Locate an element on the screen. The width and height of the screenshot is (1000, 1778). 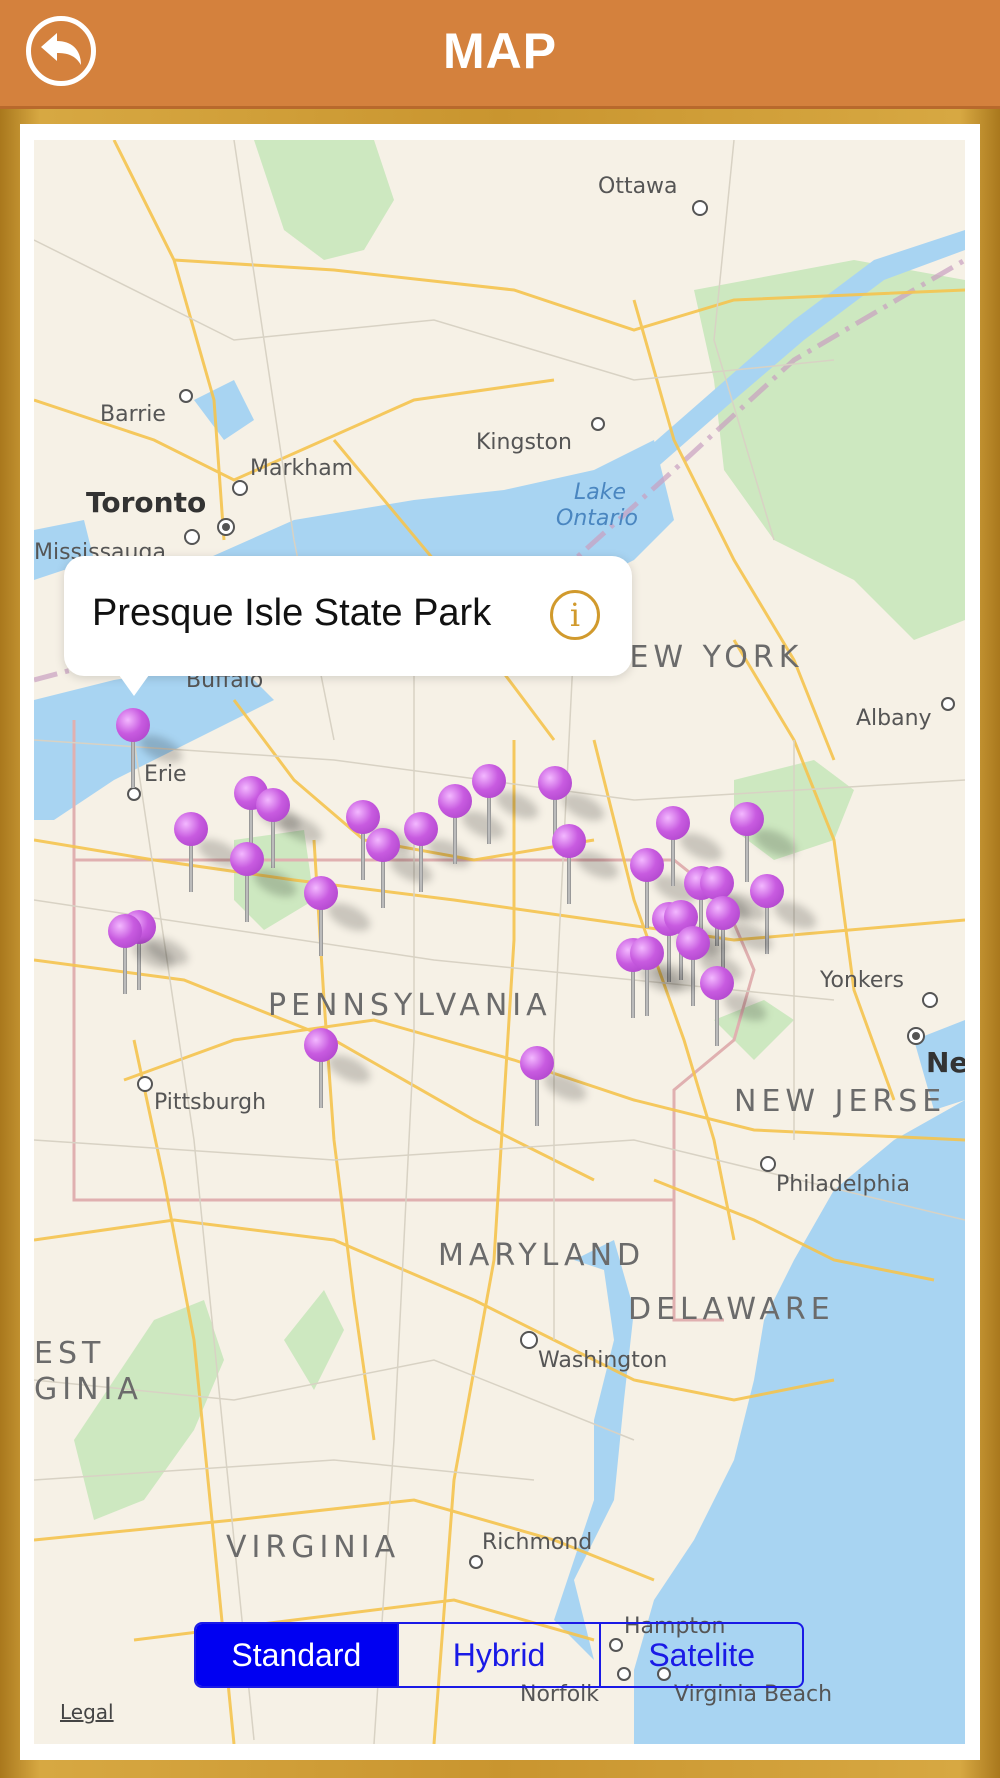
city-label-philadelphia: Philadelphia is located at coordinates (843, 1184).